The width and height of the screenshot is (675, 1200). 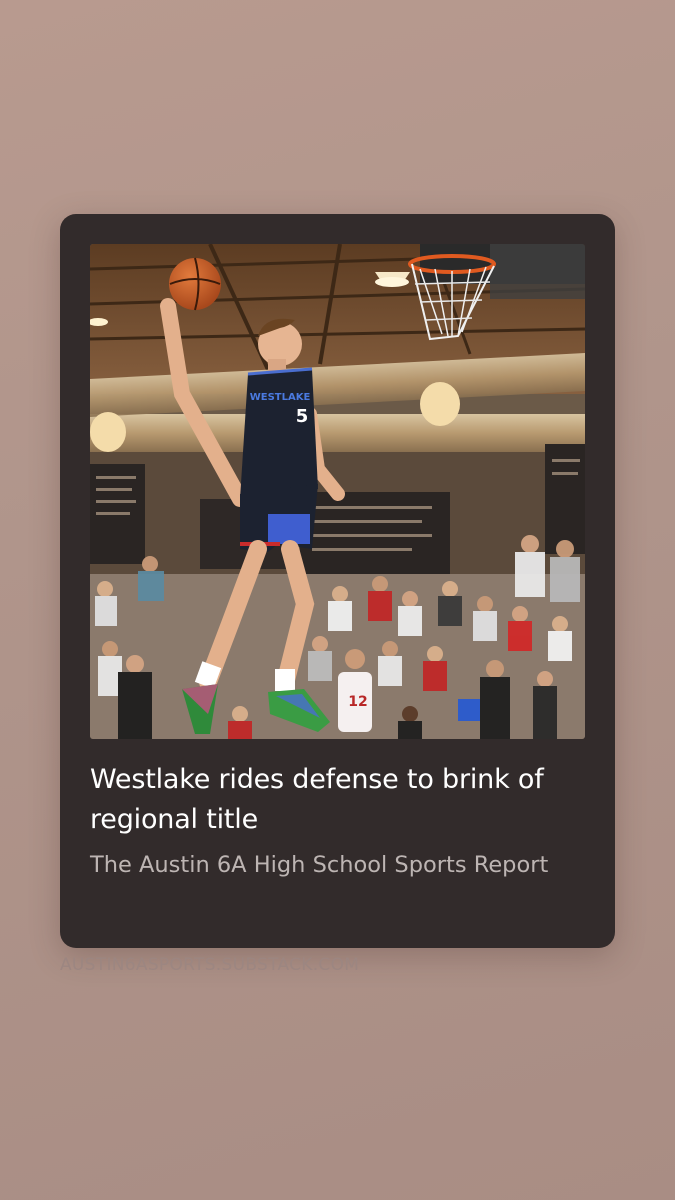 I want to click on publication-name: The Austin 6A High School Sports Report, so click(x=319, y=865).